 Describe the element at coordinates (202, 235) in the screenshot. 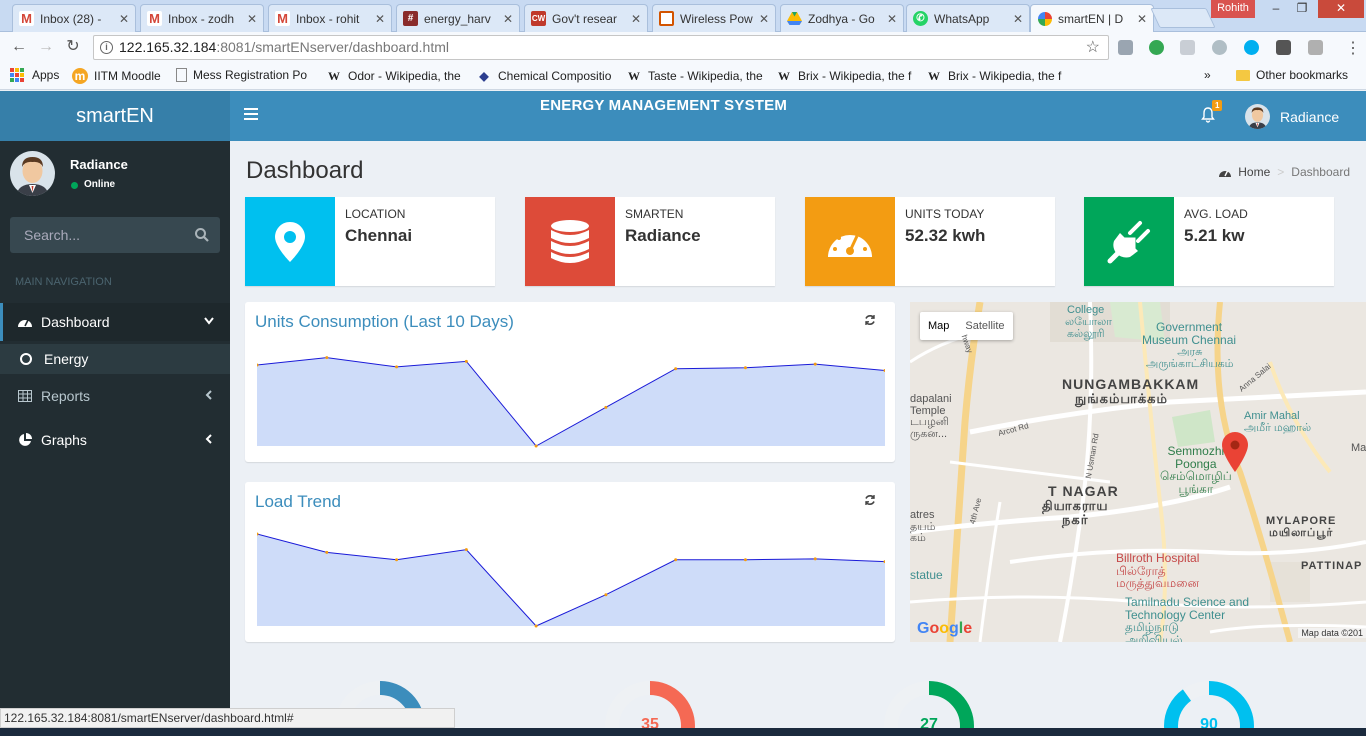

I see `search-icon` at that location.